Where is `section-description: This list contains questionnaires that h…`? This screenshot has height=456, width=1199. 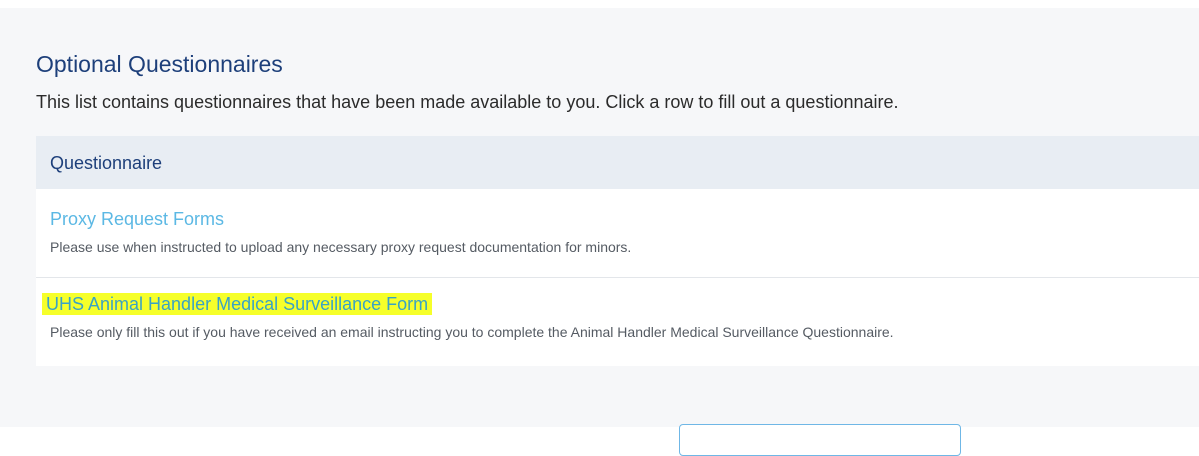
section-description: This list contains questionnaires that h… is located at coordinates (467, 102).